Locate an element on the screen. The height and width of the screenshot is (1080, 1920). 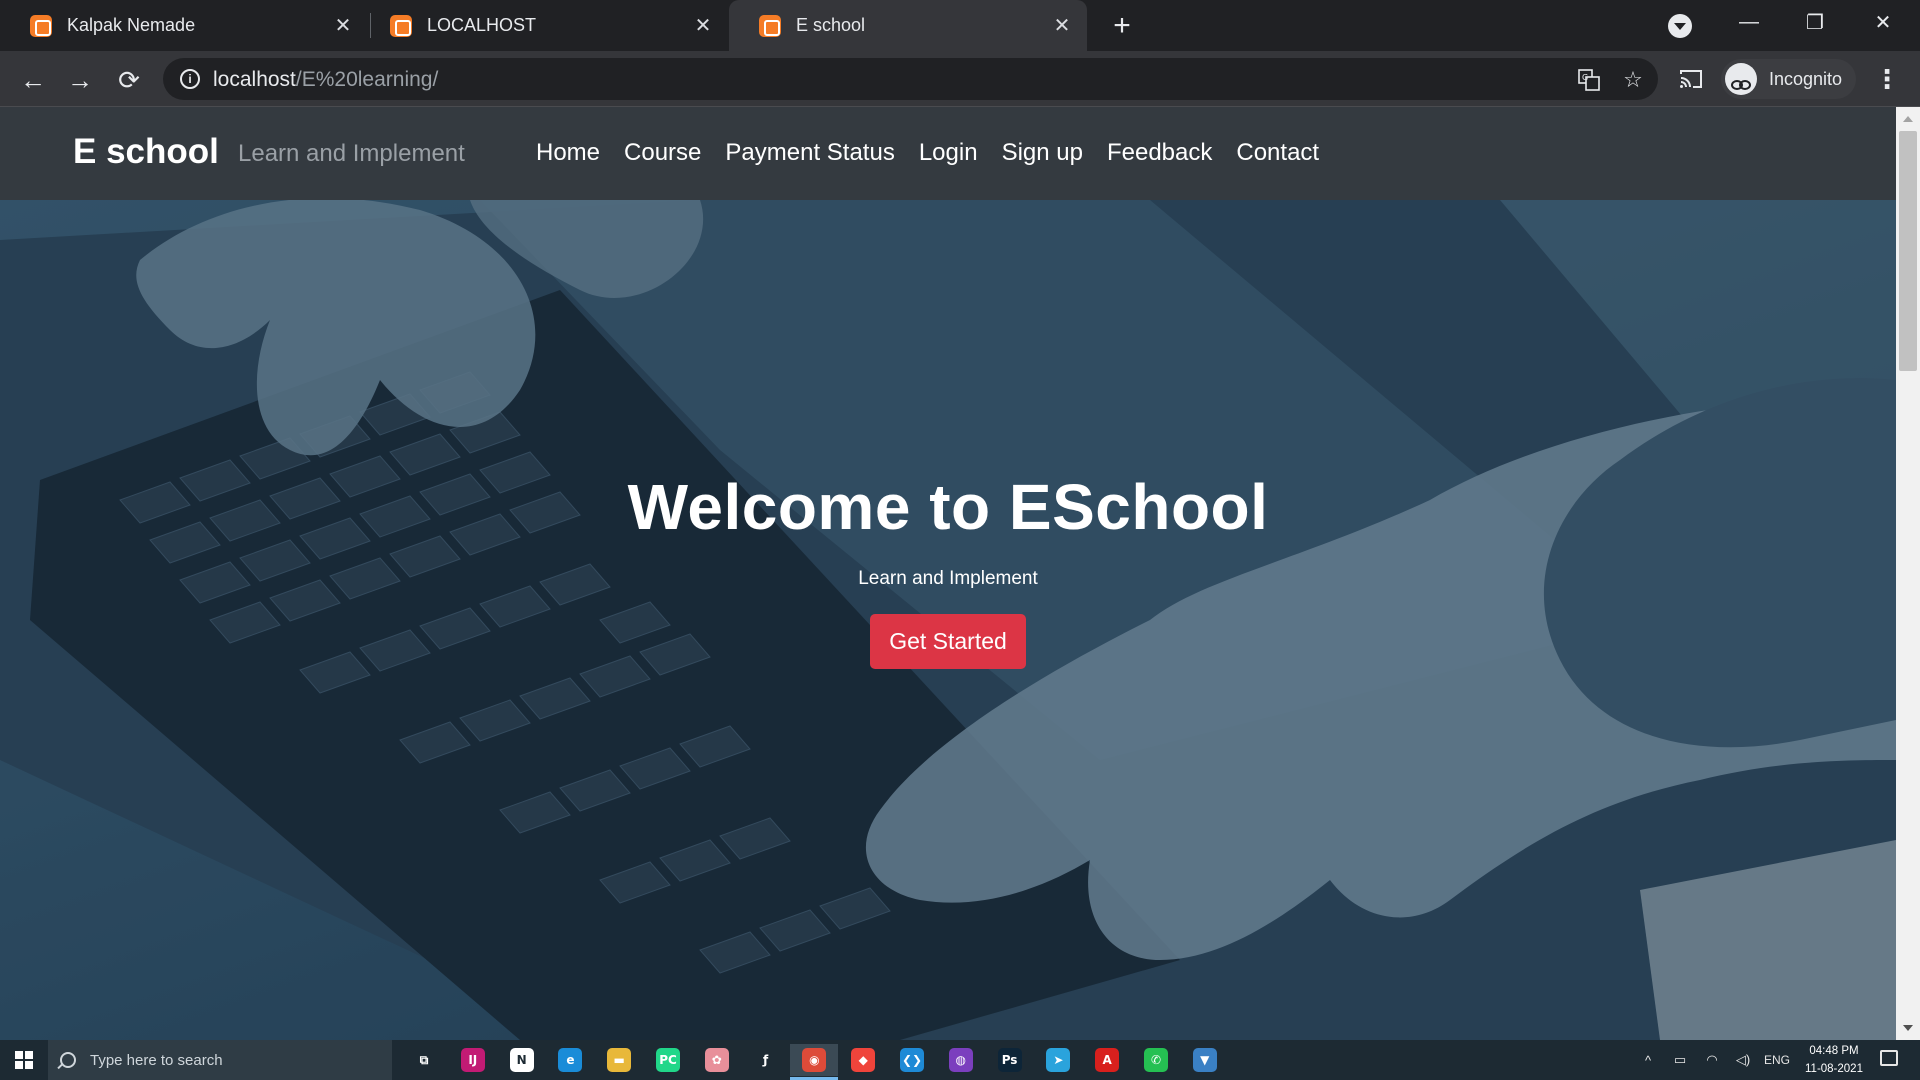
kebab-menu-icon: ⋮ is located at coordinates (1887, 79).